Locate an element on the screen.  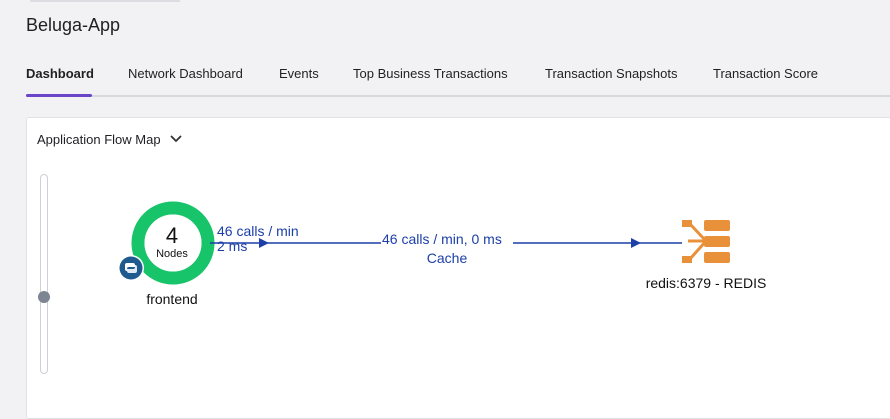
edge-type-label: Cache is located at coordinates (447, 258).